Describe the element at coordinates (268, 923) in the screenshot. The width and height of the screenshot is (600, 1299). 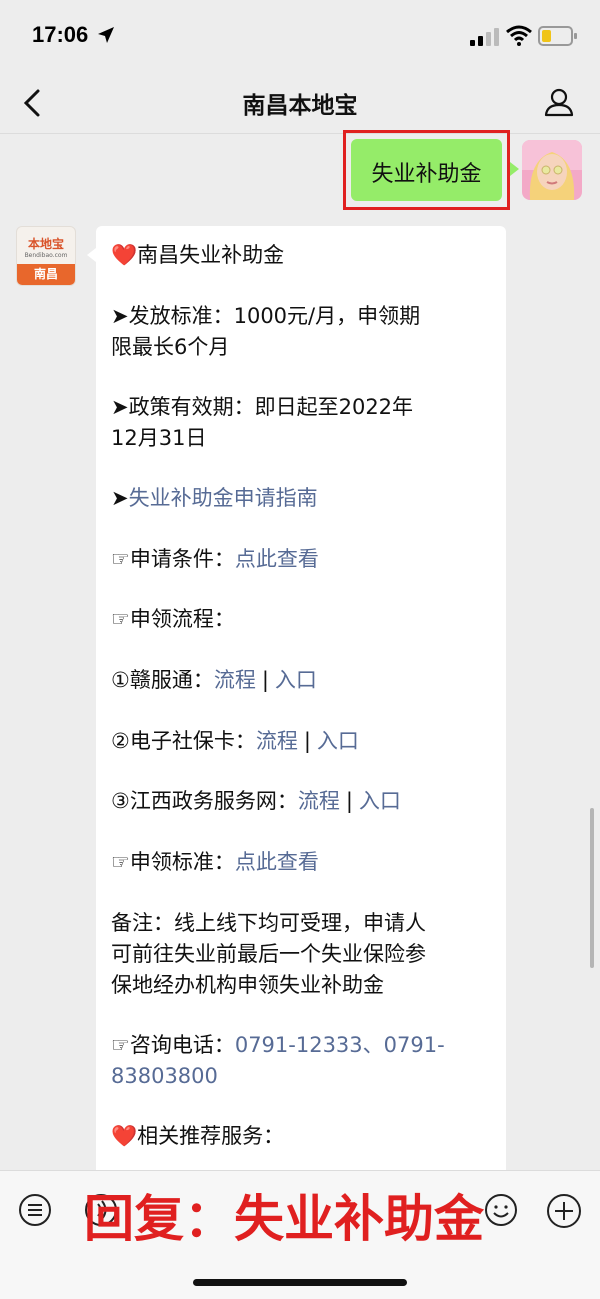
I see `note-line-1: 备注：线上线下均可受理，申请人` at that location.